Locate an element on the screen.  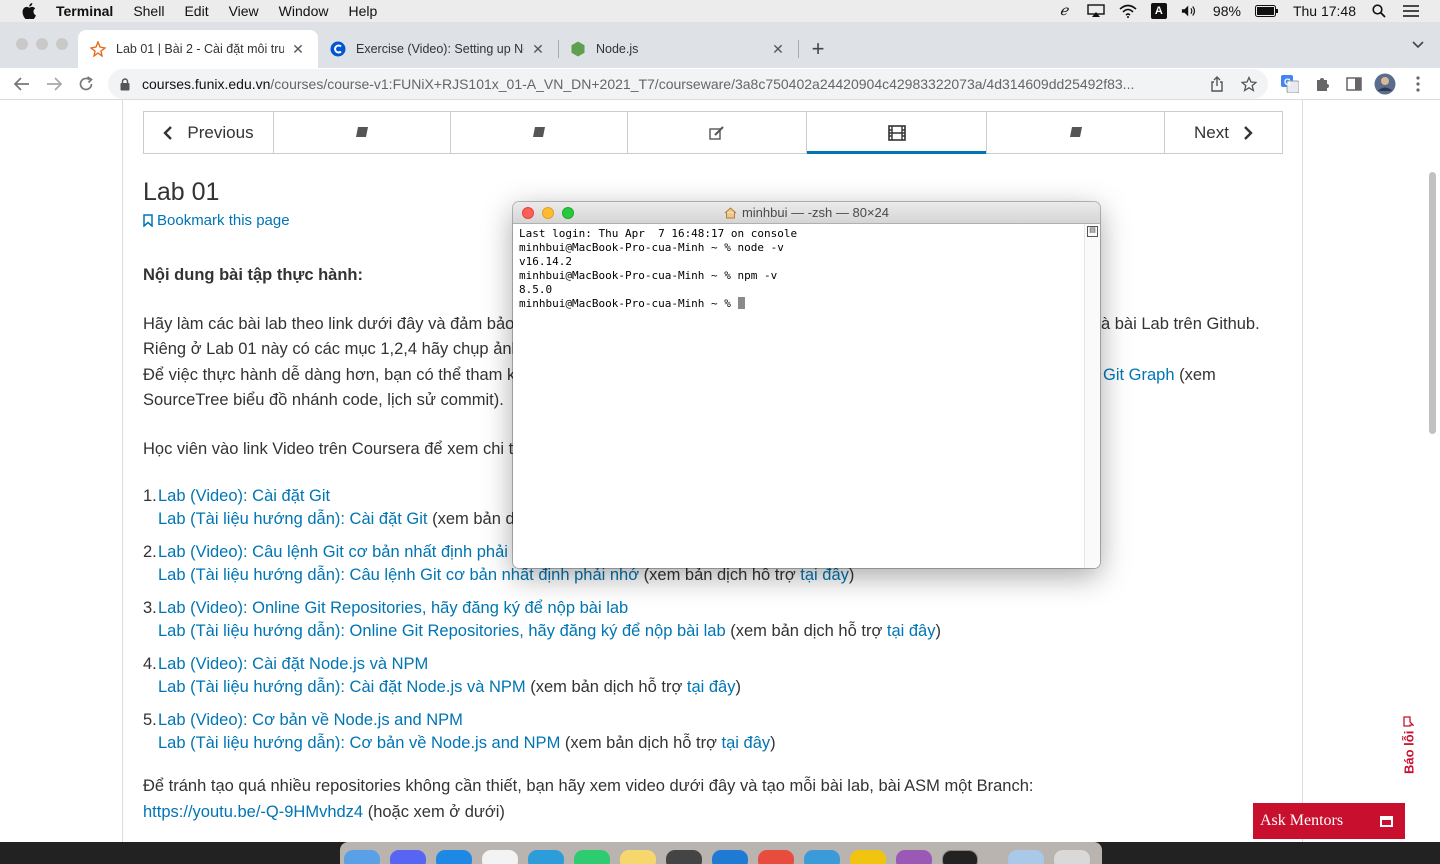
notes-dock-icon is located at coordinates (638, 857).